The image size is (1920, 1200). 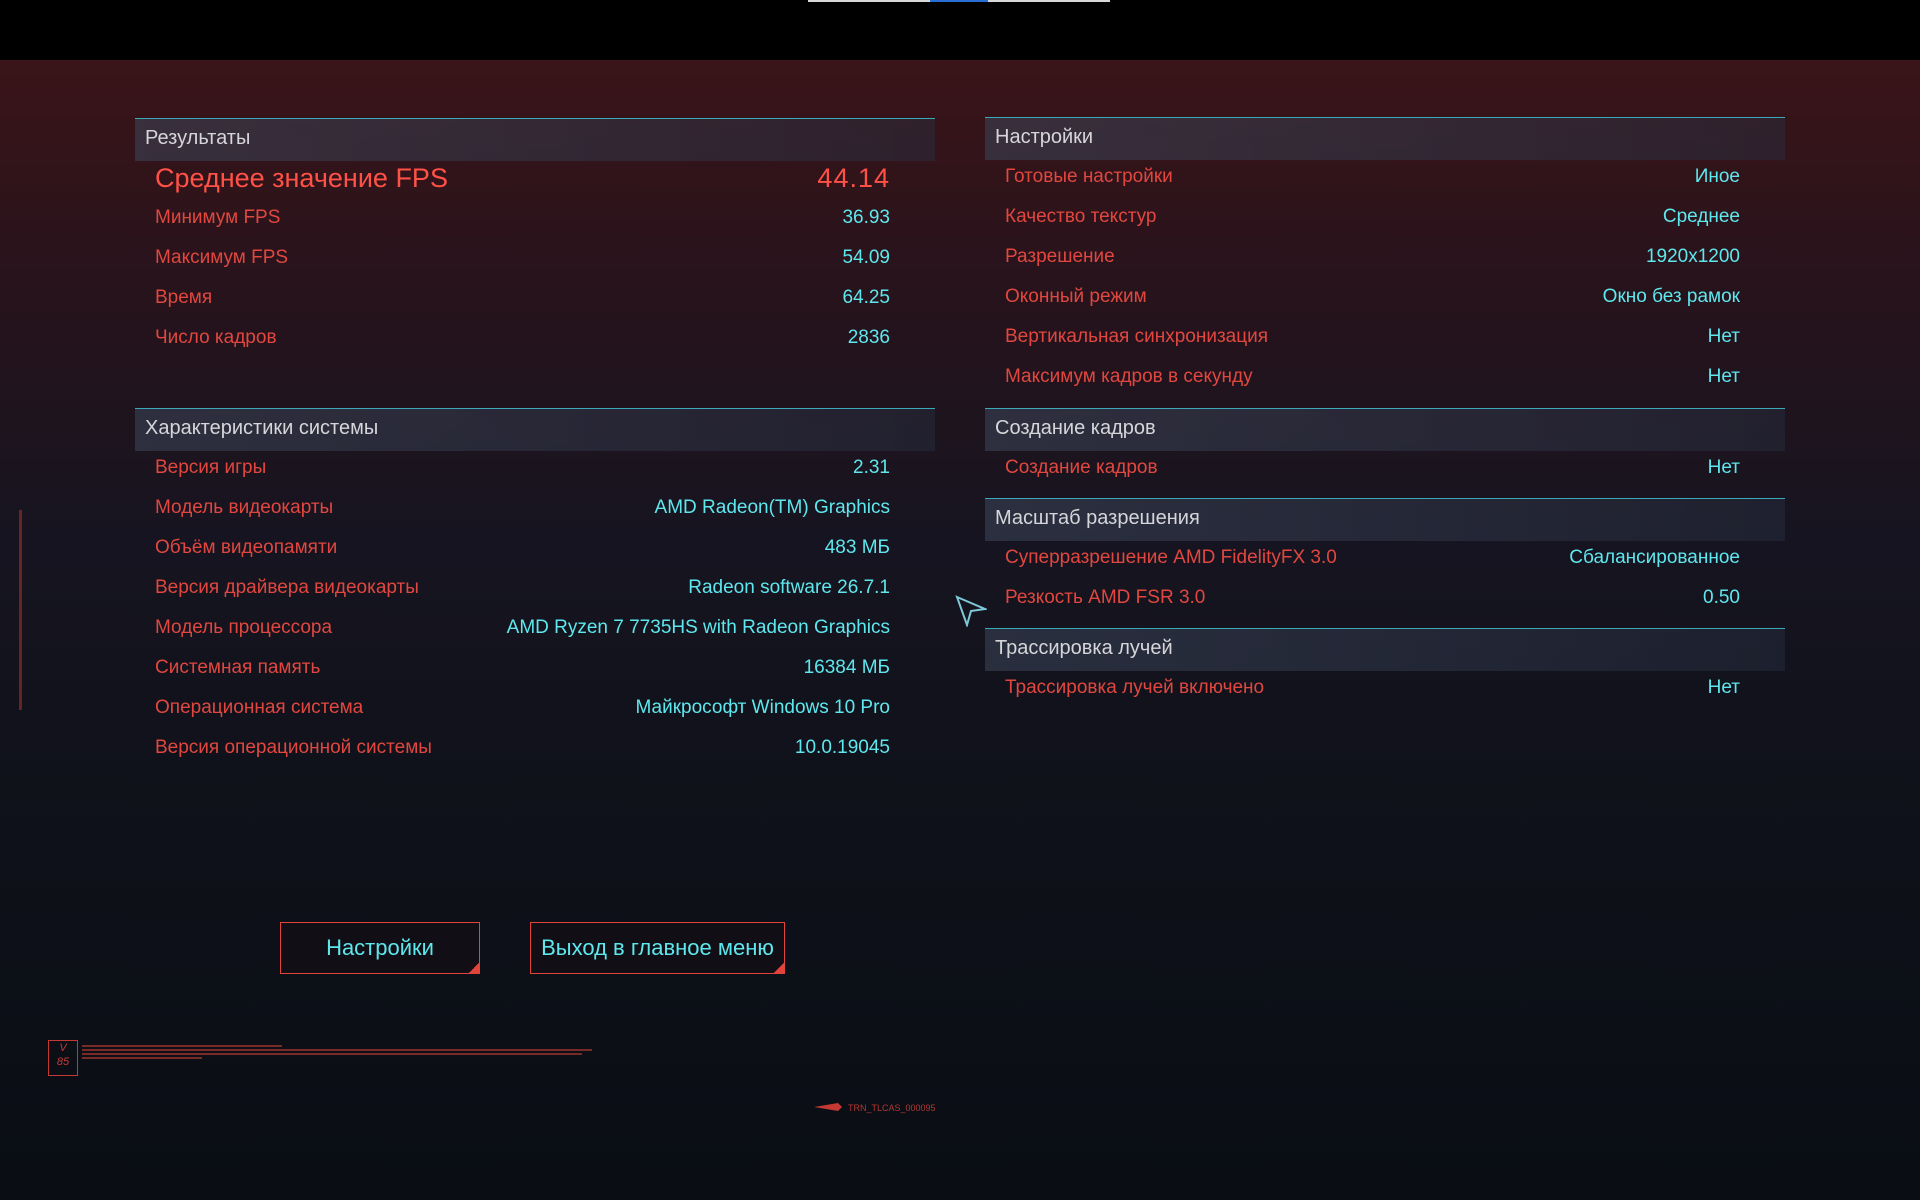 What do you see at coordinates (871, 467) in the screenshot?
I see `row-value: 2.31` at bounding box center [871, 467].